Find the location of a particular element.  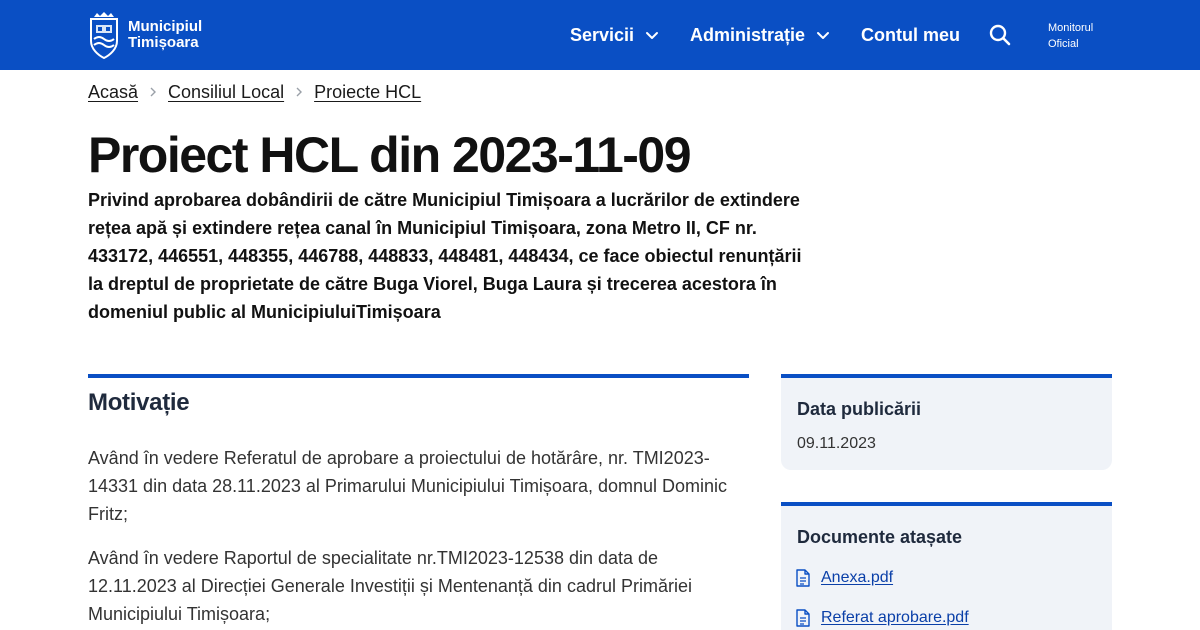

breadcrumb-home: Acasă is located at coordinates (113, 92).